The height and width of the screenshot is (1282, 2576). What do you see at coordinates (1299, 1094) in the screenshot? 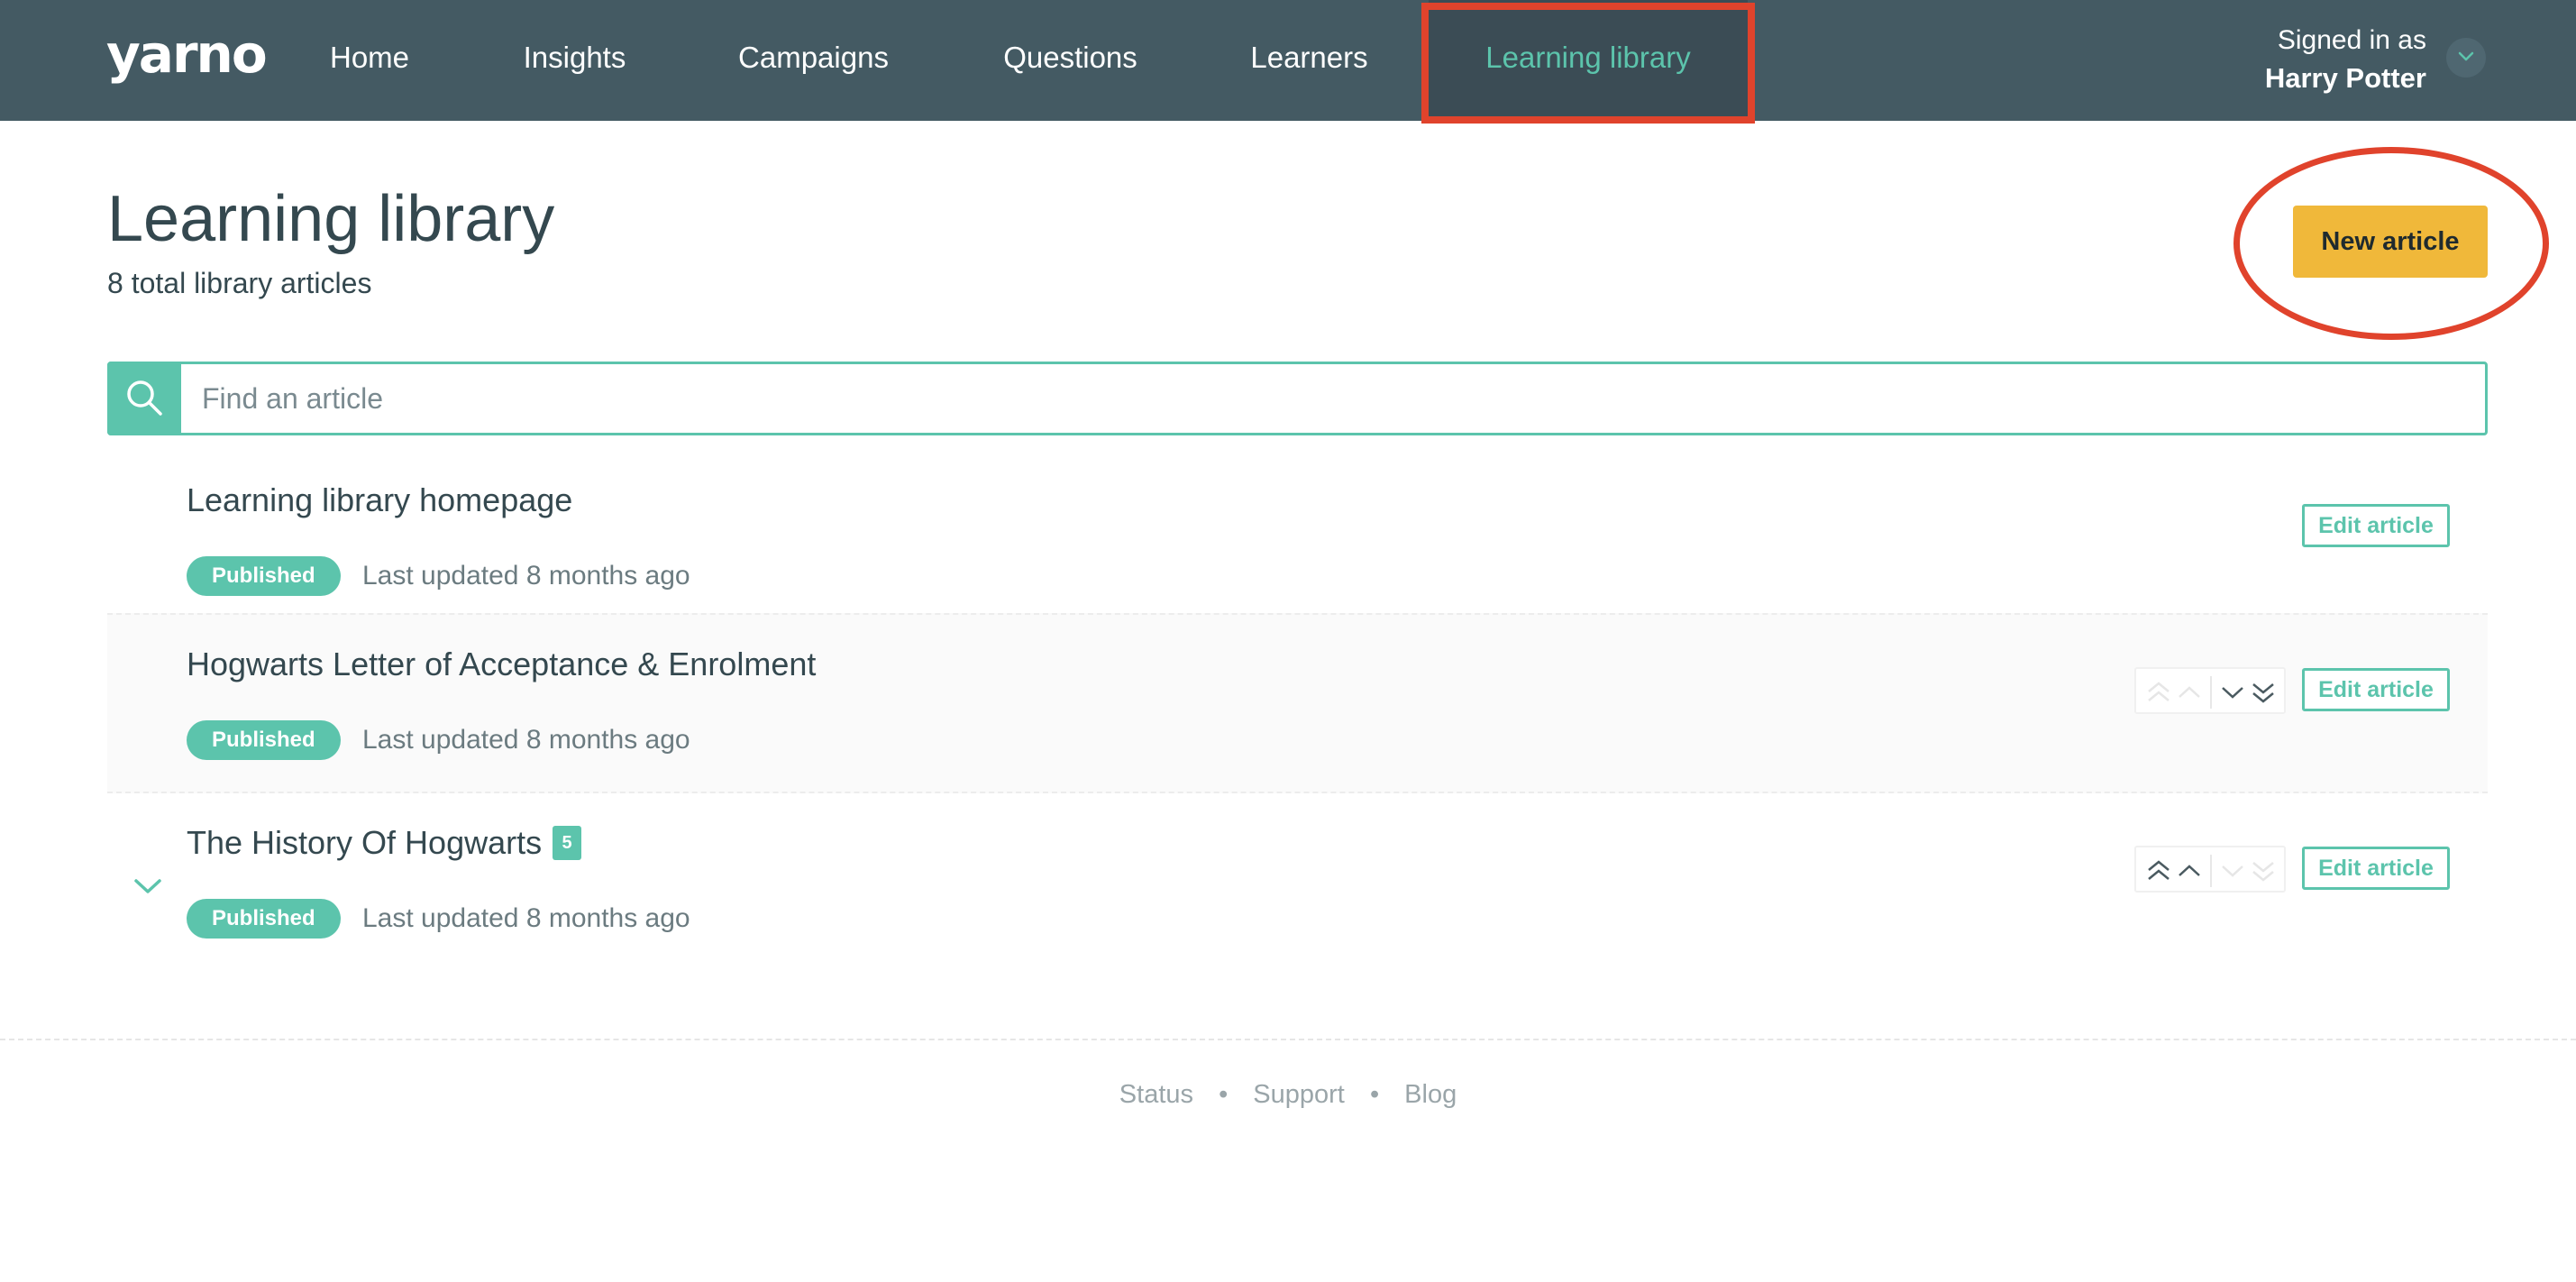
I see `footer-link-support: Support` at bounding box center [1299, 1094].